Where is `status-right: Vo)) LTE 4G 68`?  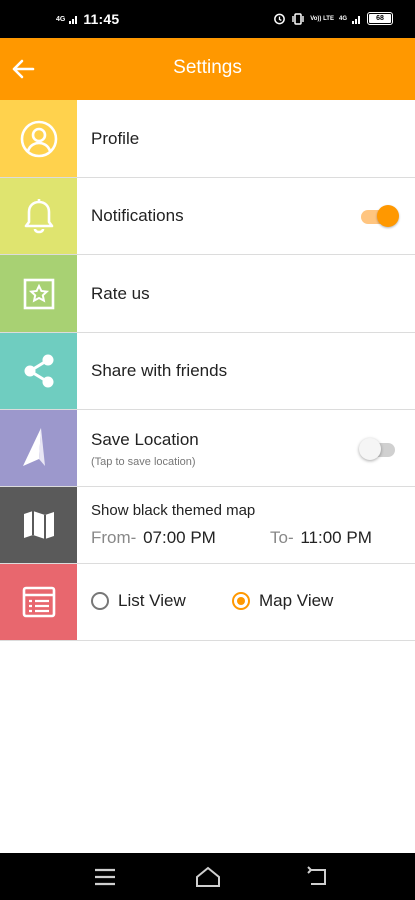
status-right: Vo)) LTE 4G 68 is located at coordinates (333, 18).